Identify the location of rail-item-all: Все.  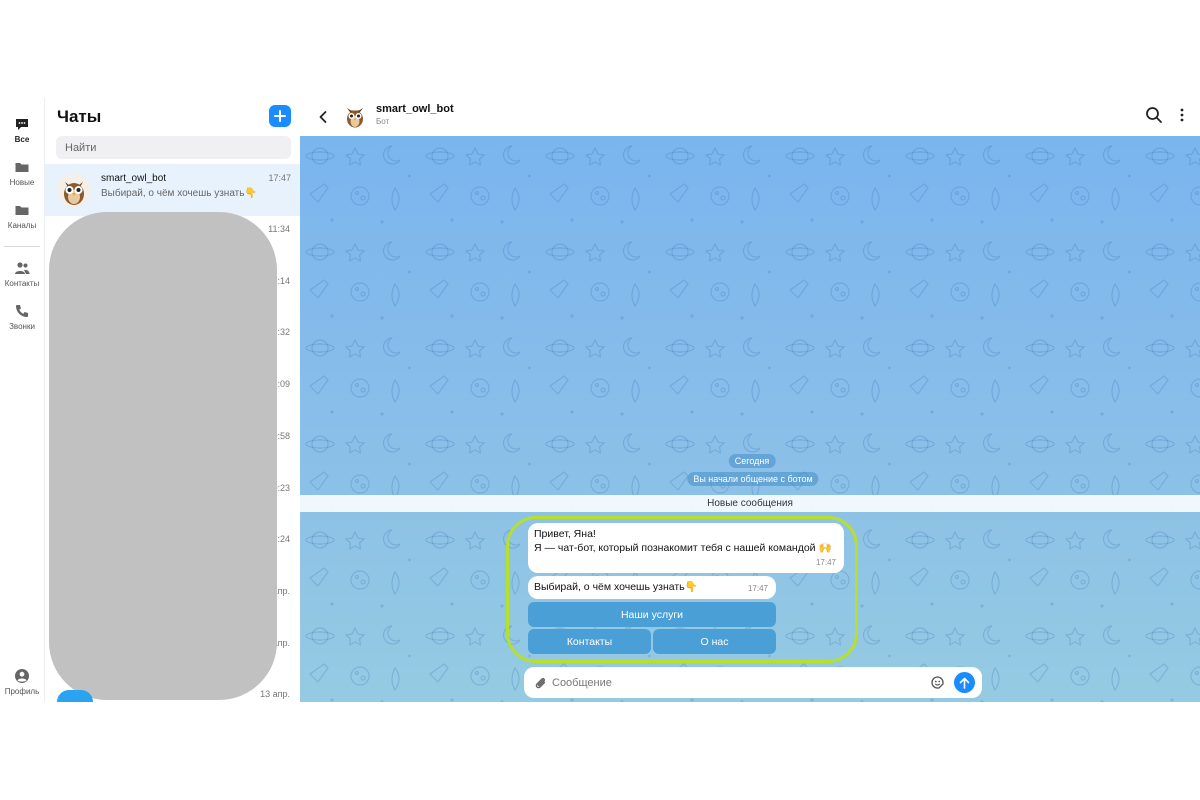
(22, 130).